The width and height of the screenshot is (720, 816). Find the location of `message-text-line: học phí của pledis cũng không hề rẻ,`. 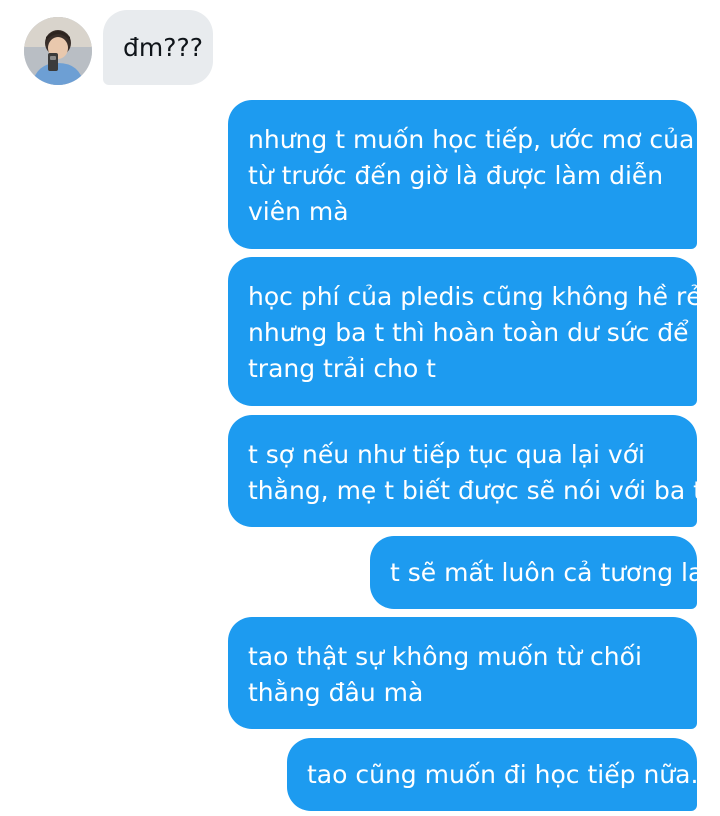

message-text-line: học phí của pledis cũng không hề rẻ, is located at coordinates (479, 296).